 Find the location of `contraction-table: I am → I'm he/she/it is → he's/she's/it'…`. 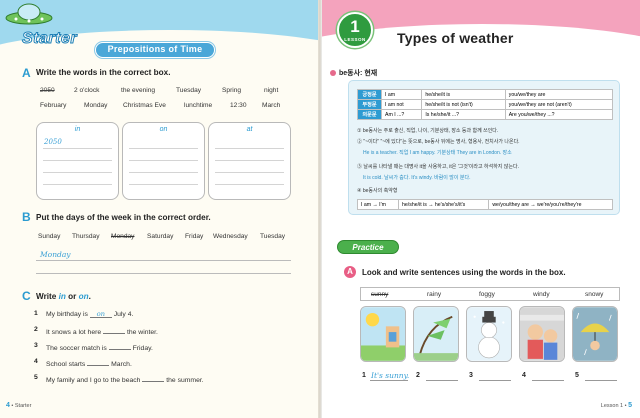

contraction-table: I am → I'm he/she/it is → he's/she's/it'… is located at coordinates (484, 204).